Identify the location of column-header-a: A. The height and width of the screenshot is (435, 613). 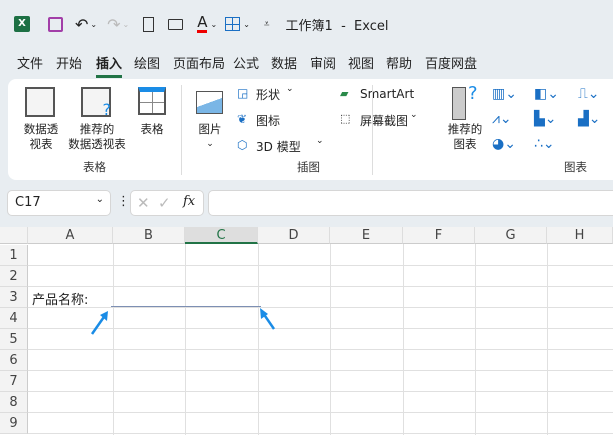
(70, 235).